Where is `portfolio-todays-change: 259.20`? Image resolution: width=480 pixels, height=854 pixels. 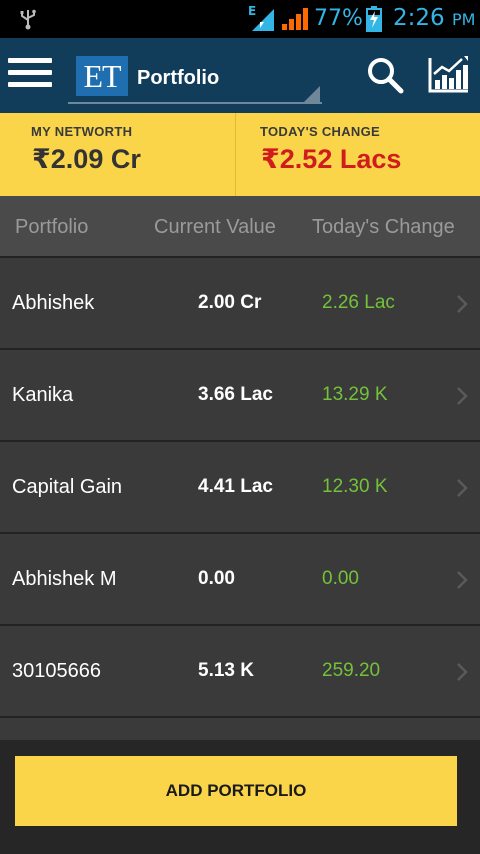
portfolio-todays-change: 259.20 is located at coordinates (351, 670).